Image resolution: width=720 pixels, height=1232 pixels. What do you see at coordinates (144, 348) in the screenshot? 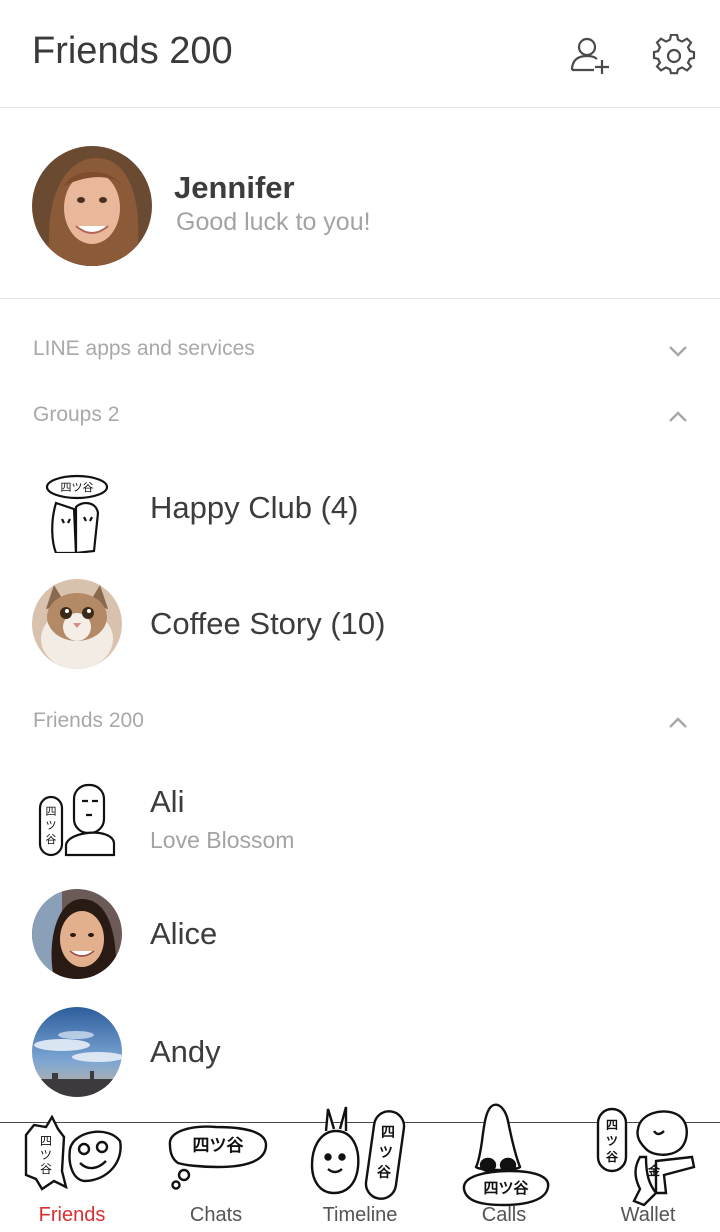
I see `section-label: LINE apps and services` at bounding box center [144, 348].